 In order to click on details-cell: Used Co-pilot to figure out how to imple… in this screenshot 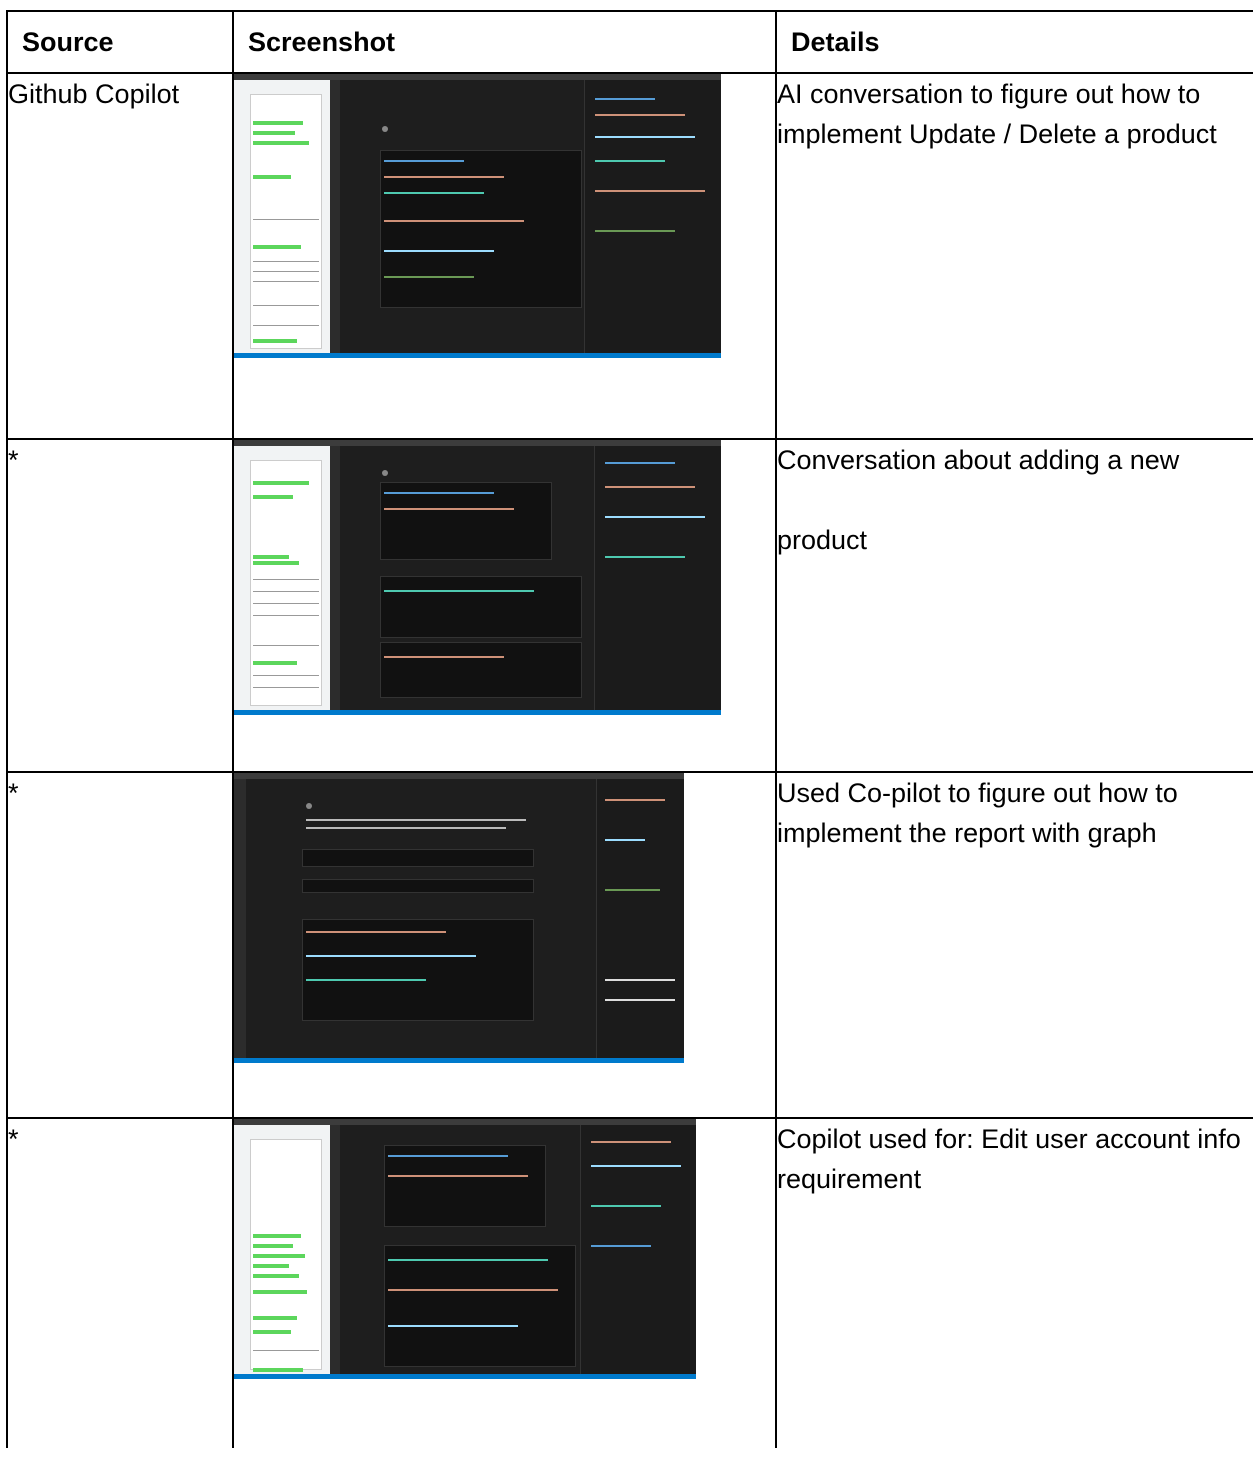, I will do `click(1014, 945)`.